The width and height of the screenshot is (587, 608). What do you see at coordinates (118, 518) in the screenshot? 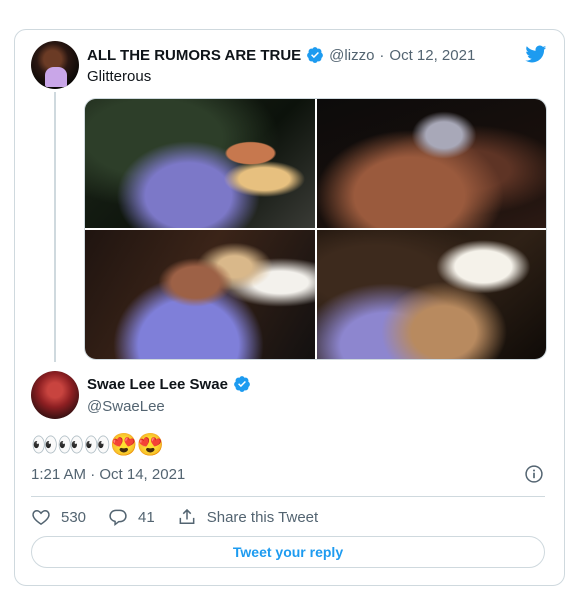
I see `reply-icon` at bounding box center [118, 518].